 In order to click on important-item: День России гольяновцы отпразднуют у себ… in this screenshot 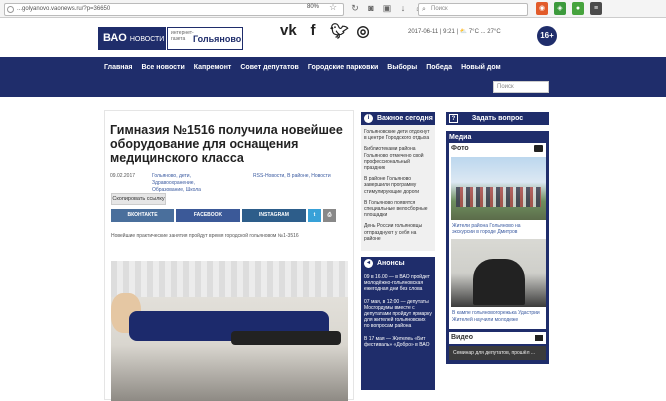, I will do `click(398, 232)`.